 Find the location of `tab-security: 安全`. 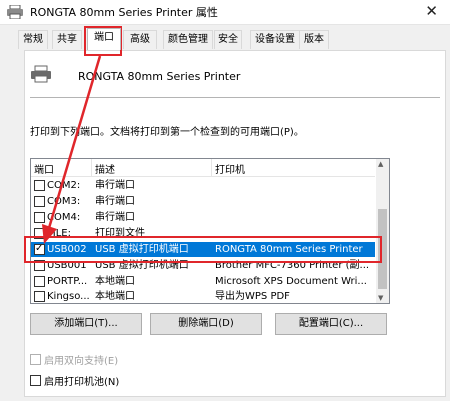

tab-security: 安全 is located at coordinates (228, 39).